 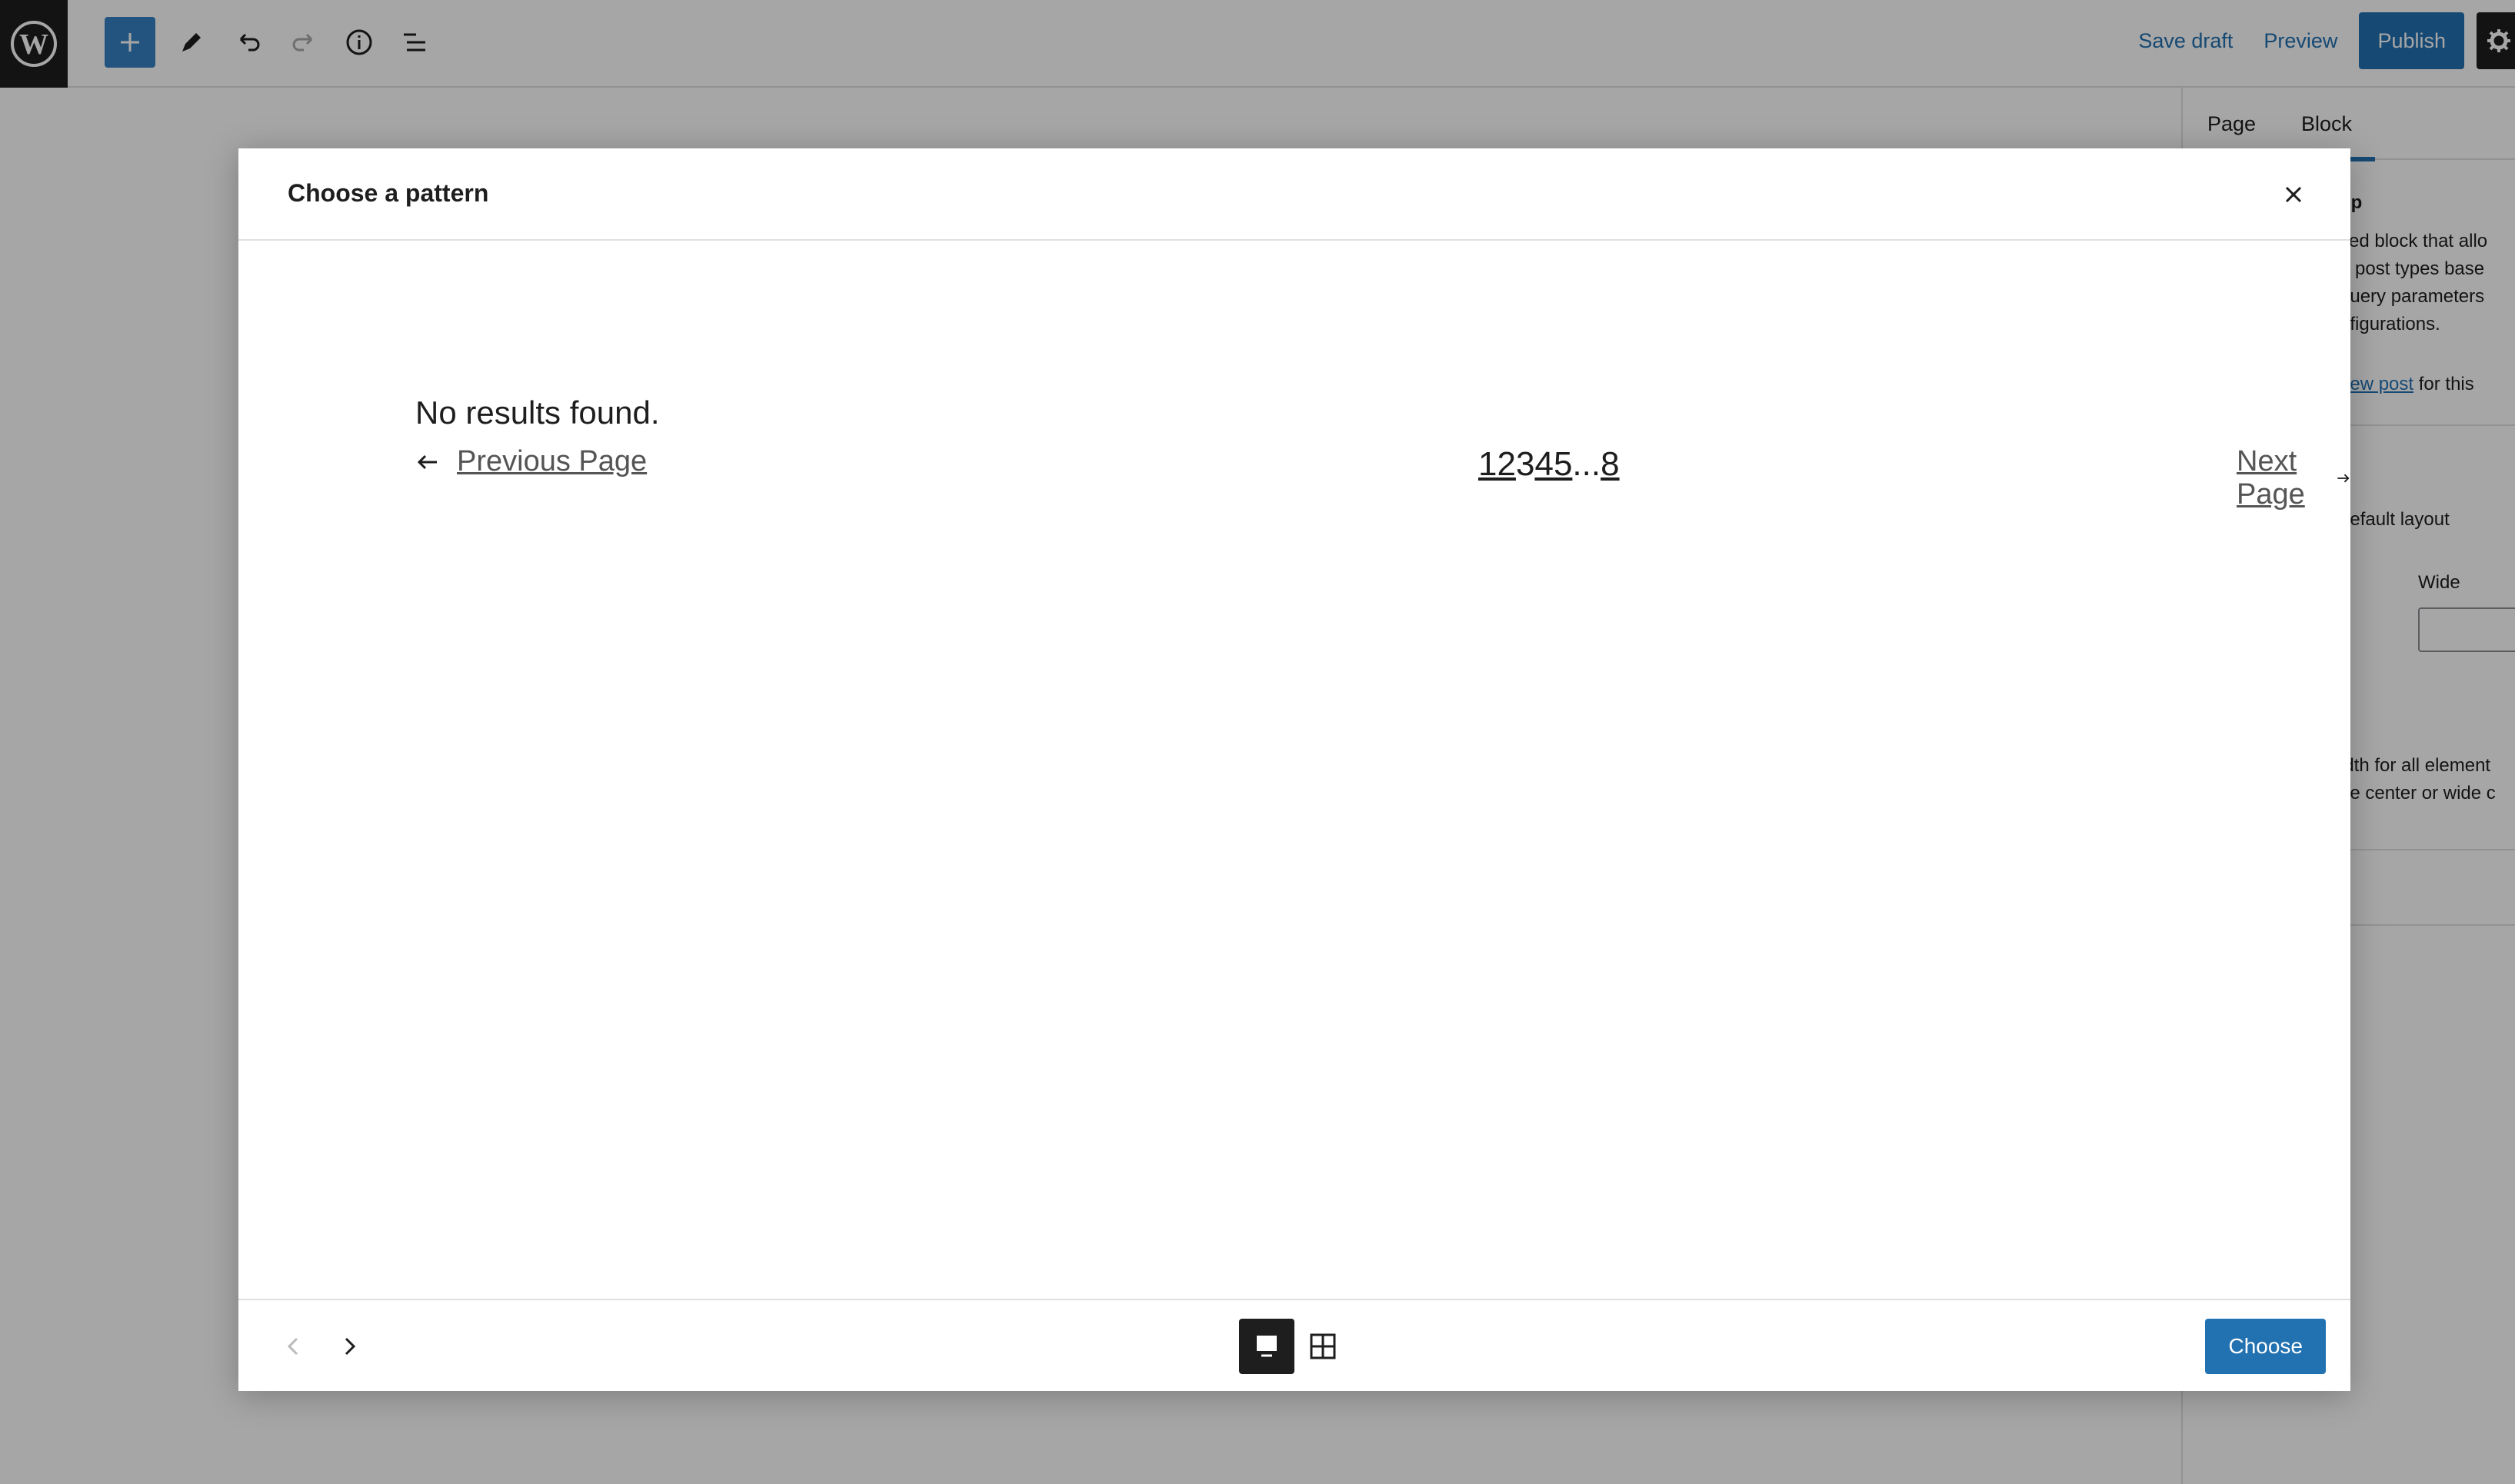 I want to click on carousel-view-button, so click(x=1266, y=1347).